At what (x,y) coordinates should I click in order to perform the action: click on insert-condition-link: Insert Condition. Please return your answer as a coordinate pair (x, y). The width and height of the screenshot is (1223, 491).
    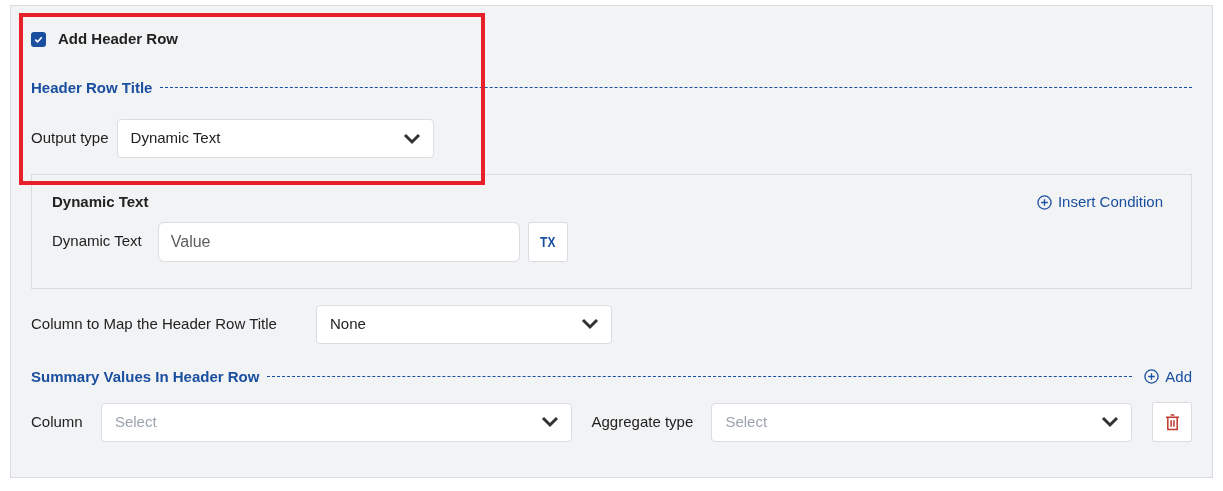
    Looking at the image, I should click on (1099, 202).